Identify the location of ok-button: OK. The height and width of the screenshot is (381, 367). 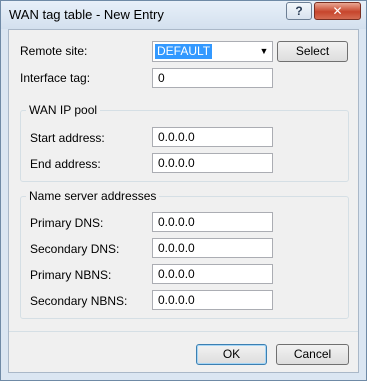
(231, 354).